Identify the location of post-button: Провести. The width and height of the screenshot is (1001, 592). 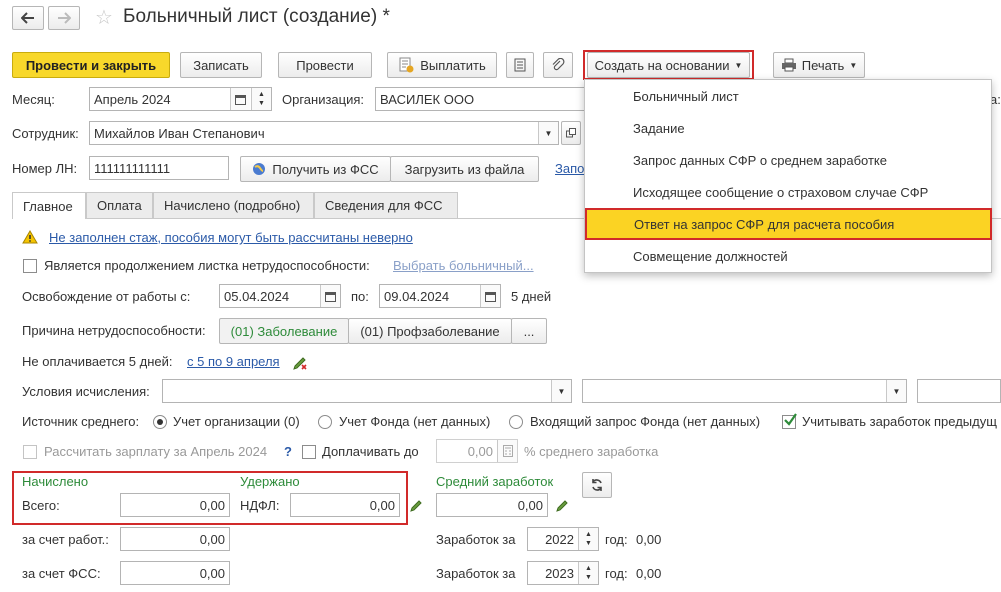
(325, 65).